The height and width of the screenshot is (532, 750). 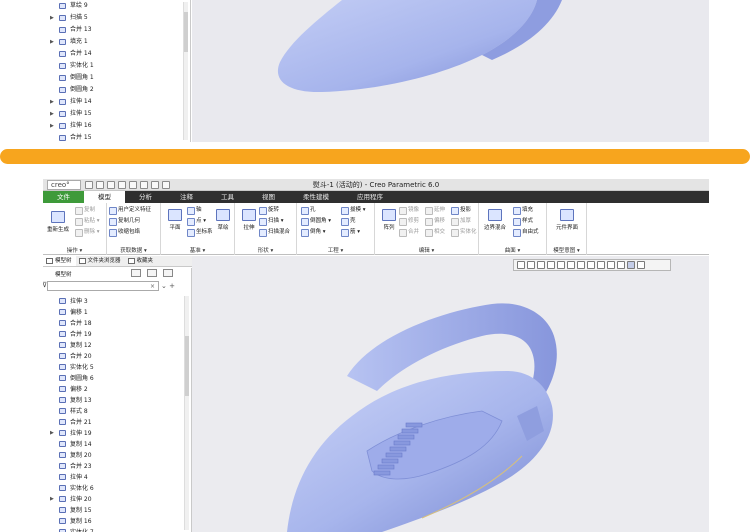 I want to click on tree-item: 实体化 1, so click(x=116, y=66).